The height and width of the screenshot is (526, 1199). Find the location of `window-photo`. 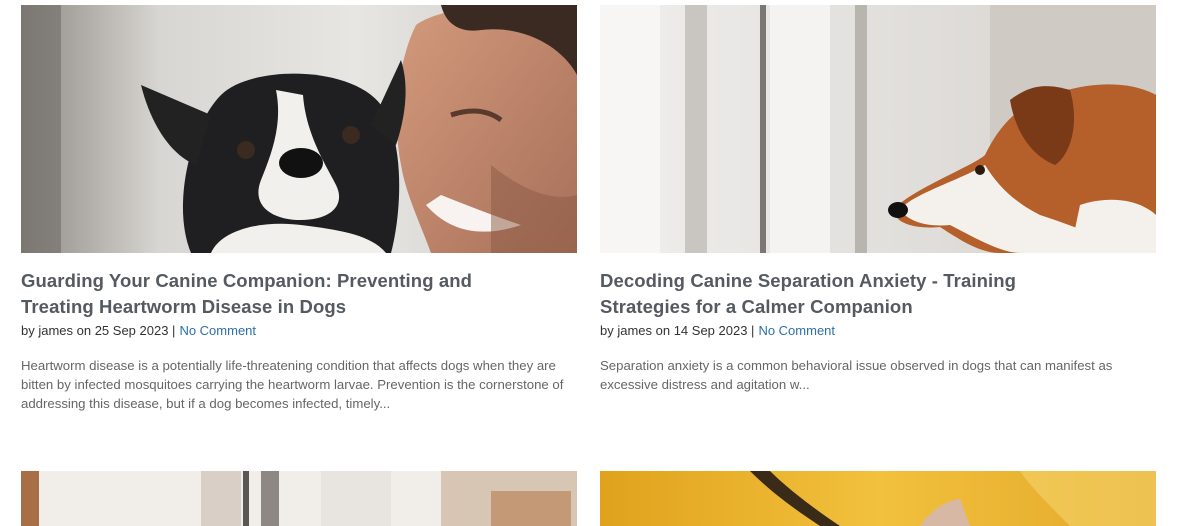

window-photo is located at coordinates (299, 498).